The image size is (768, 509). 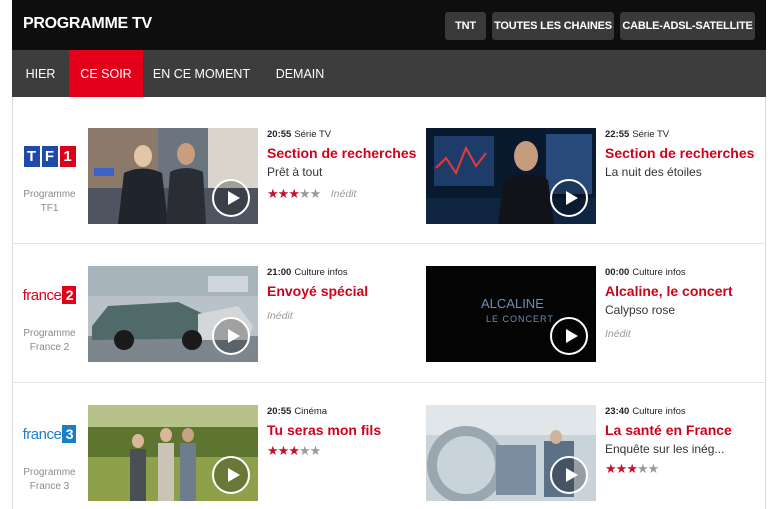 I want to click on thumb-text-2: LE CONCERT, so click(x=520, y=319).